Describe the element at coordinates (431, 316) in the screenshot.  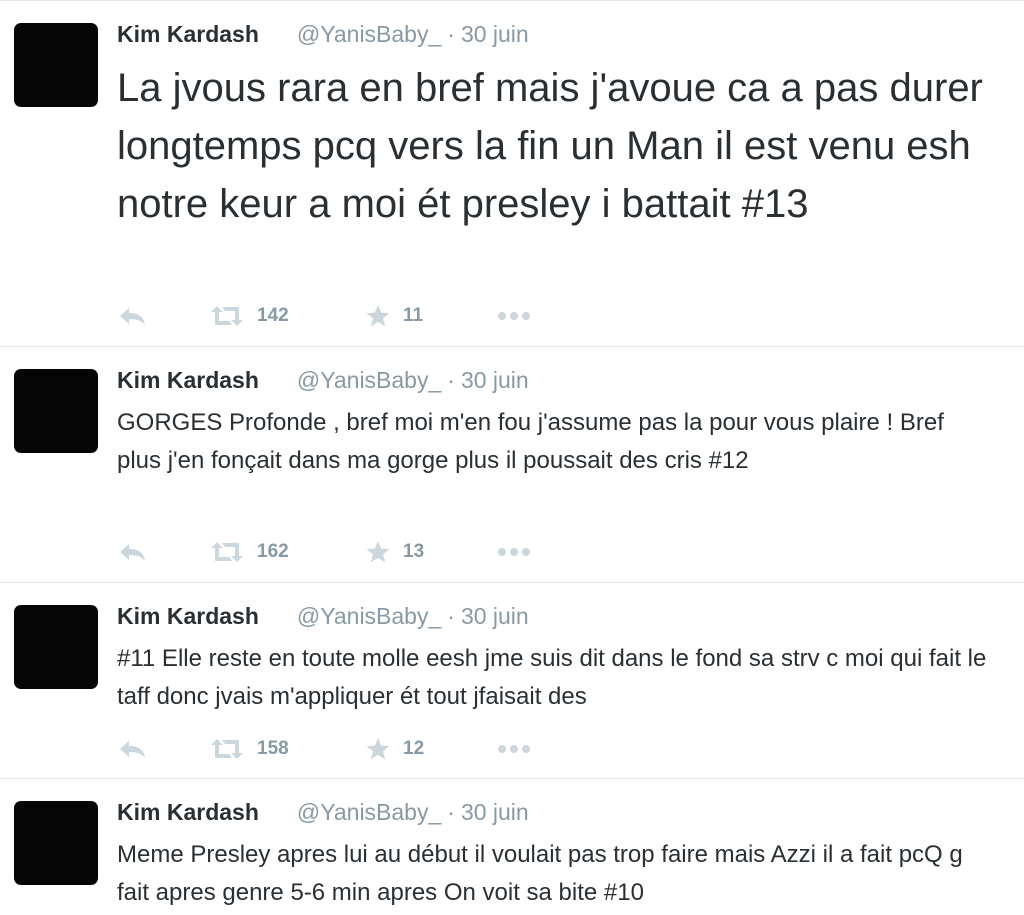
I see `favorite-button: 11` at that location.